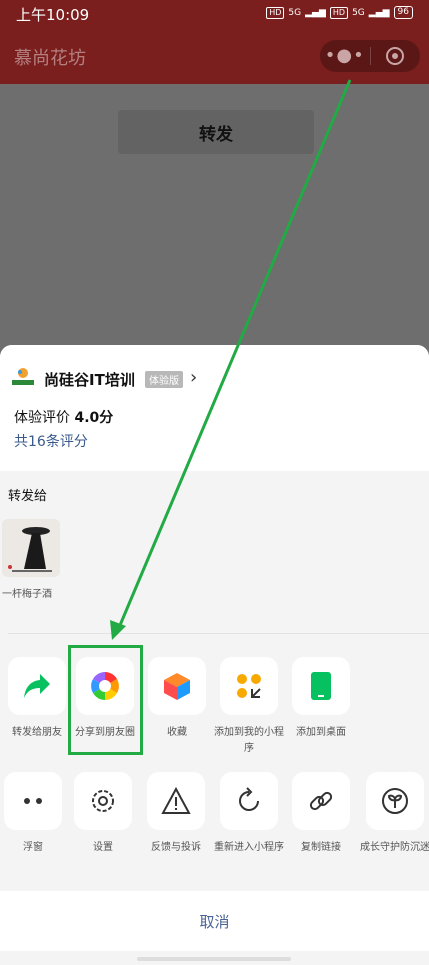 Image resolution: width=429 pixels, height=965 pixels. I want to click on settings-button: 设置, so click(103, 814).